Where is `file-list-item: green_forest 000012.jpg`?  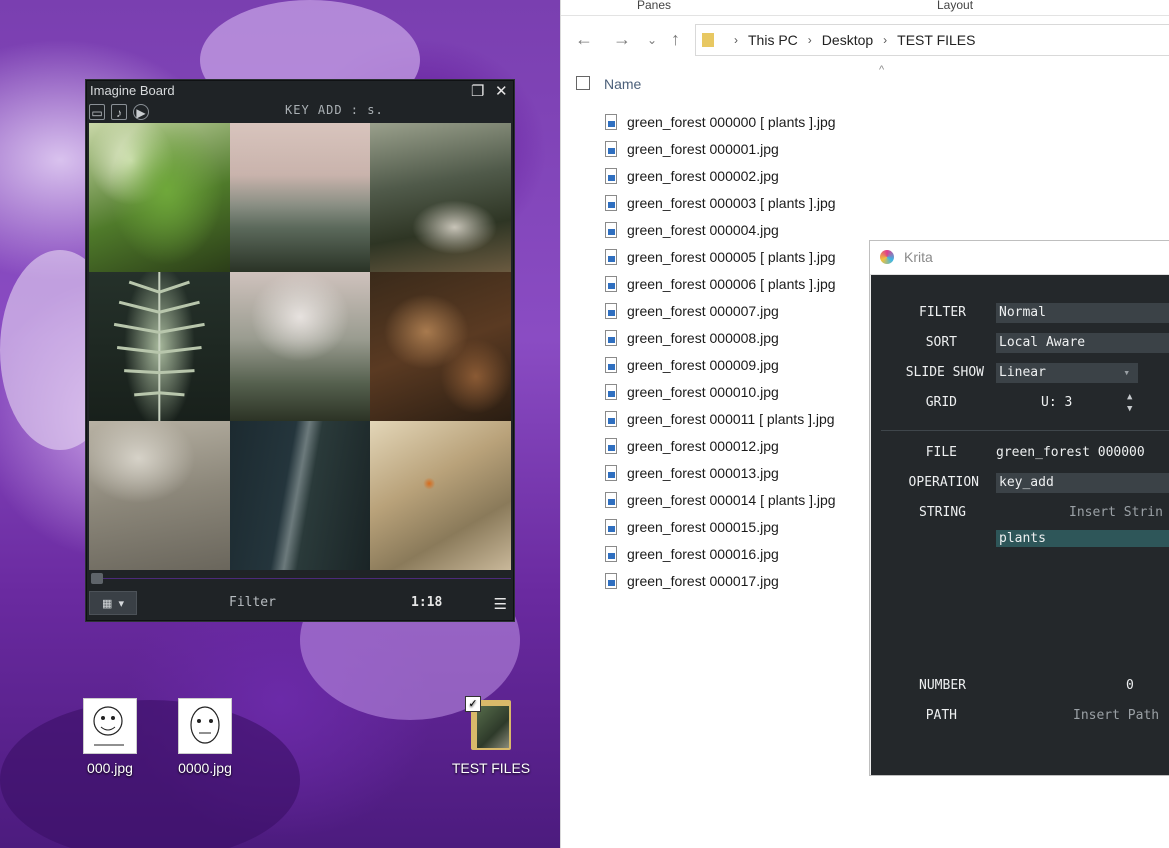 file-list-item: green_forest 000012.jpg is located at coordinates (720, 445).